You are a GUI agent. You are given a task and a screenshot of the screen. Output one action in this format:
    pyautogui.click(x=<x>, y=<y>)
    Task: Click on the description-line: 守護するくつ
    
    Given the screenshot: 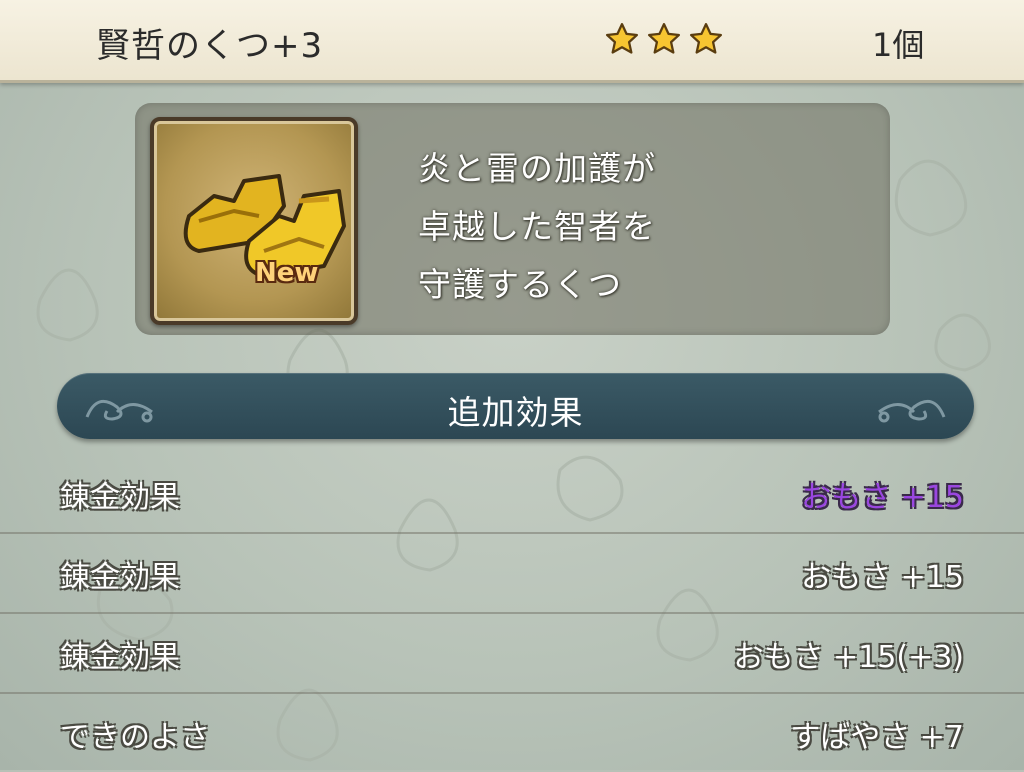 What is the action you would take?
    pyautogui.click(x=520, y=284)
    